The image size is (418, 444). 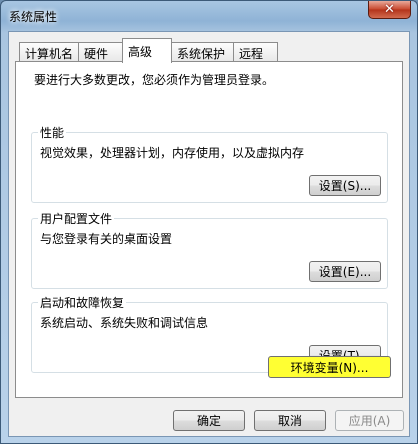 I want to click on close-button: ✕, so click(x=389, y=10).